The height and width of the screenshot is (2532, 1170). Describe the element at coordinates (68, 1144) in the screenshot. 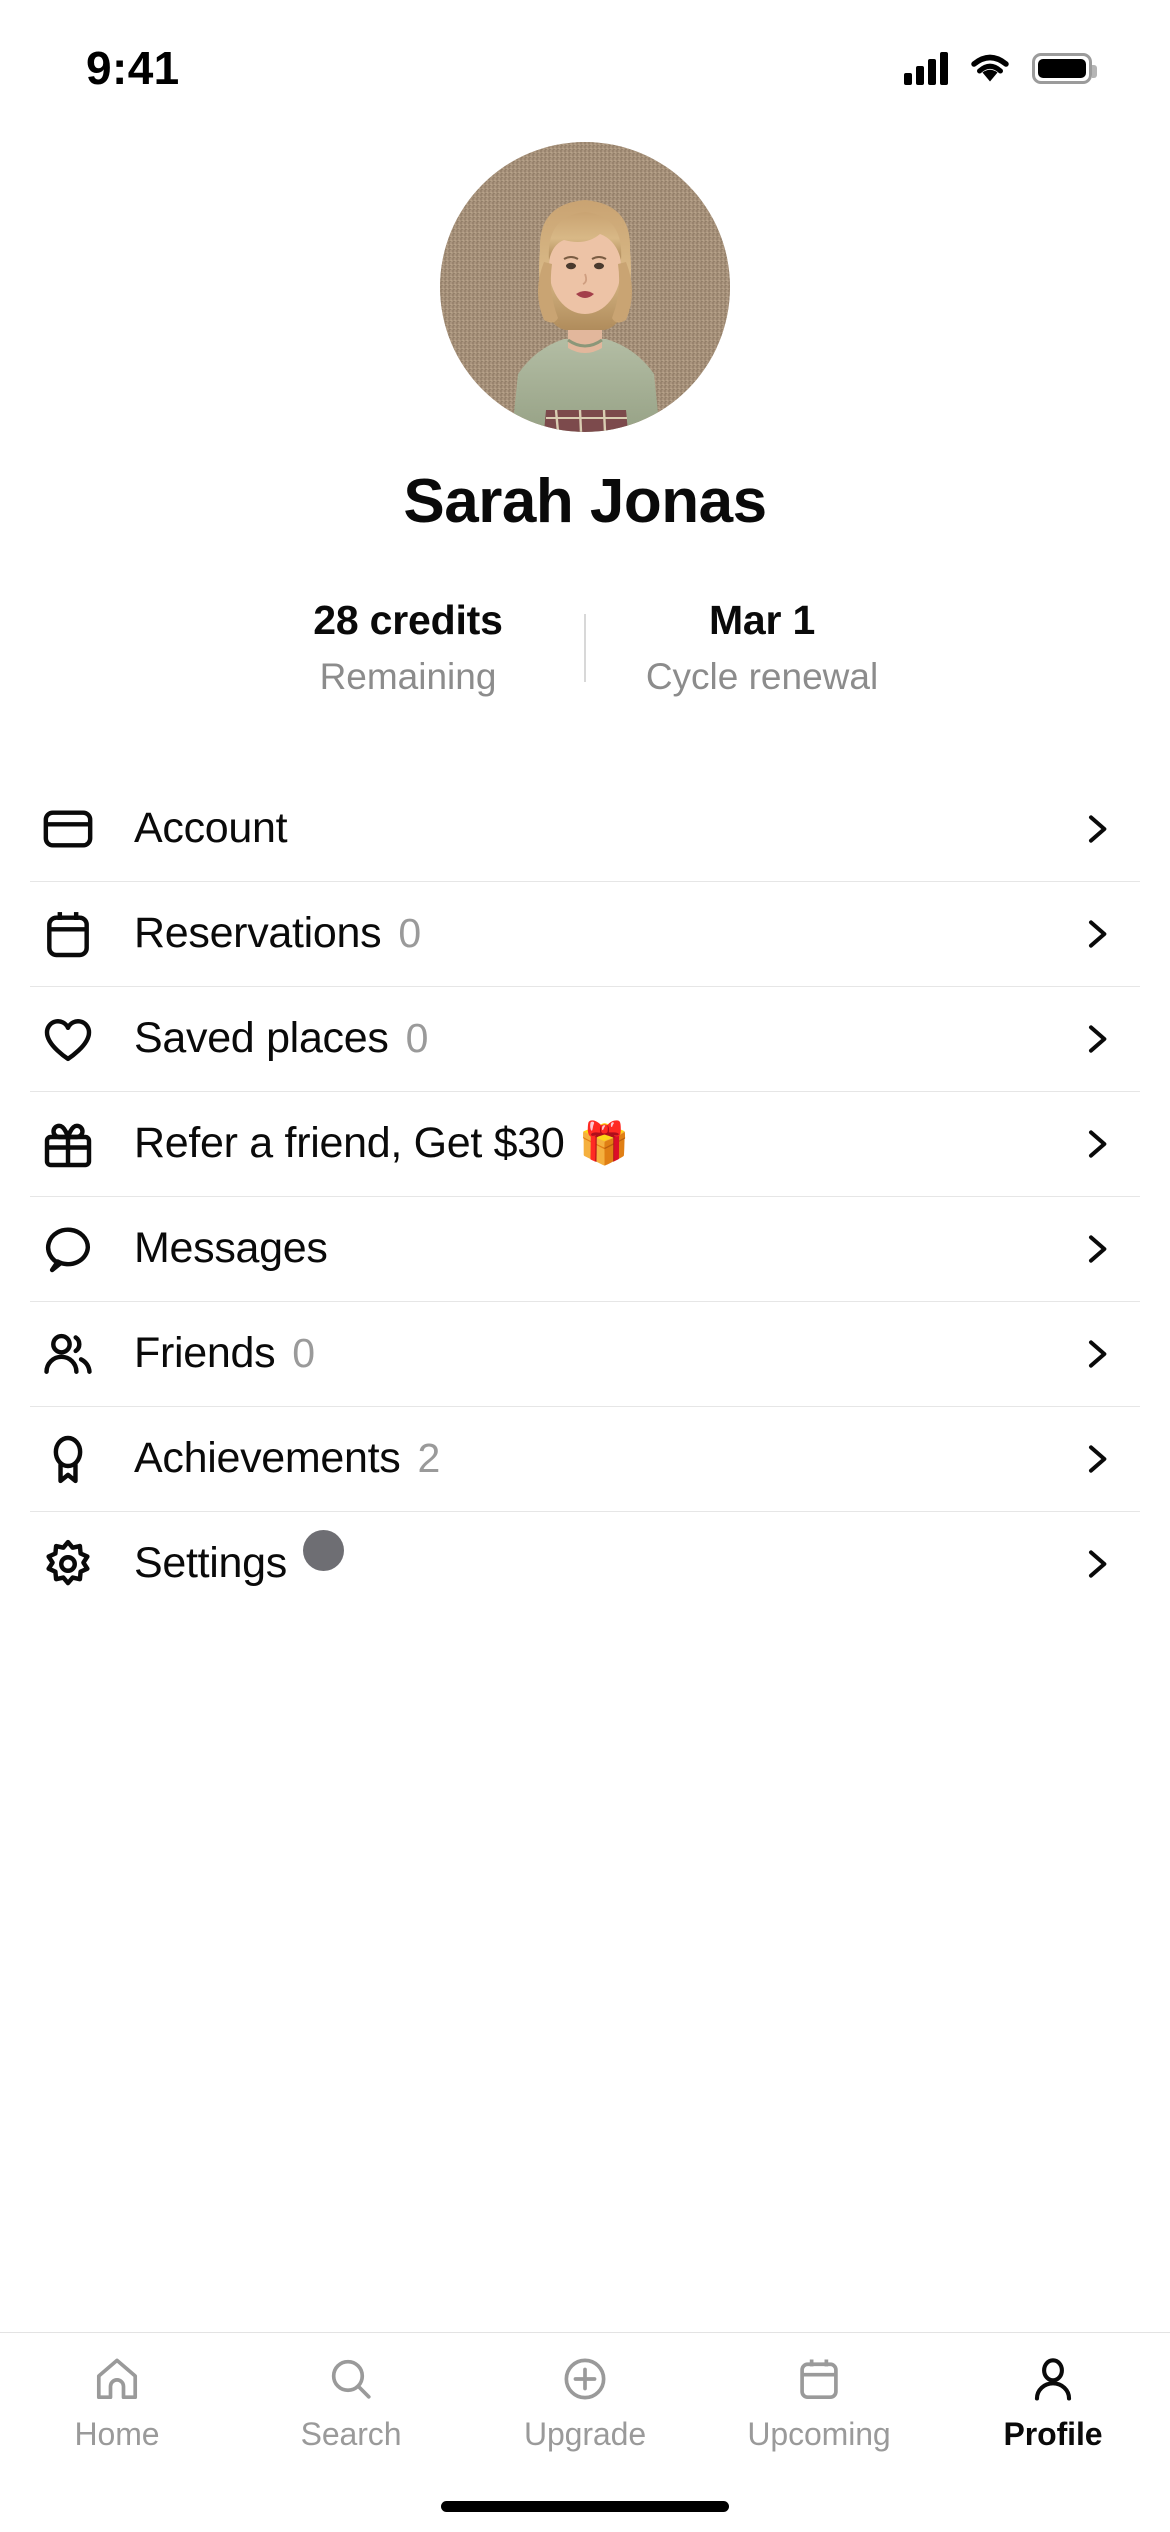

I see `gift-icon` at that location.